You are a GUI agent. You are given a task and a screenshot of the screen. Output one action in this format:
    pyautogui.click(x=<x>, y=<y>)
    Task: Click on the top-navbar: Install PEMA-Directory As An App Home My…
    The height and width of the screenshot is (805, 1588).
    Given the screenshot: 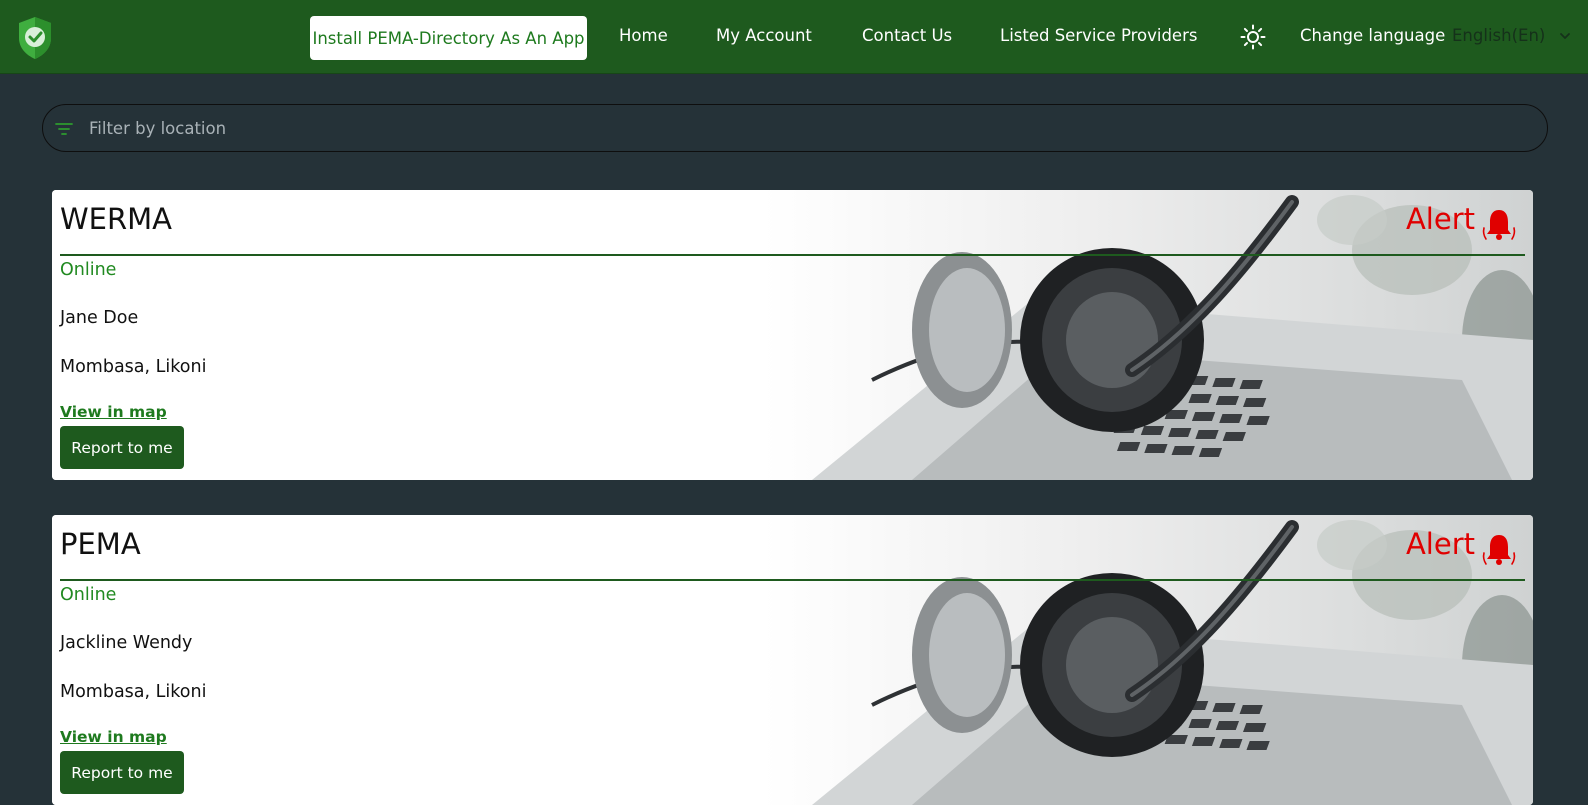 What is the action you would take?
    pyautogui.click(x=794, y=37)
    